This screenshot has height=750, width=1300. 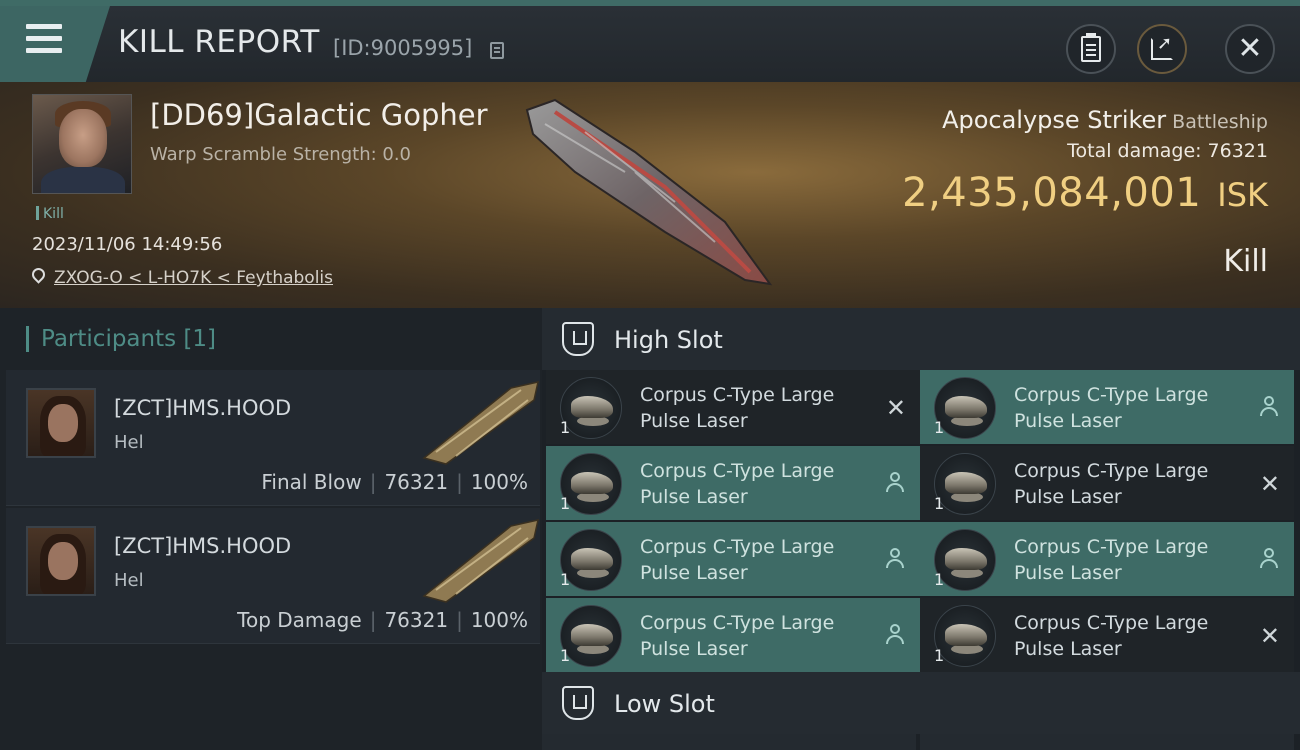 I want to click on ship-name-line: Apocalypse Striker Battleship, so click(x=1105, y=120).